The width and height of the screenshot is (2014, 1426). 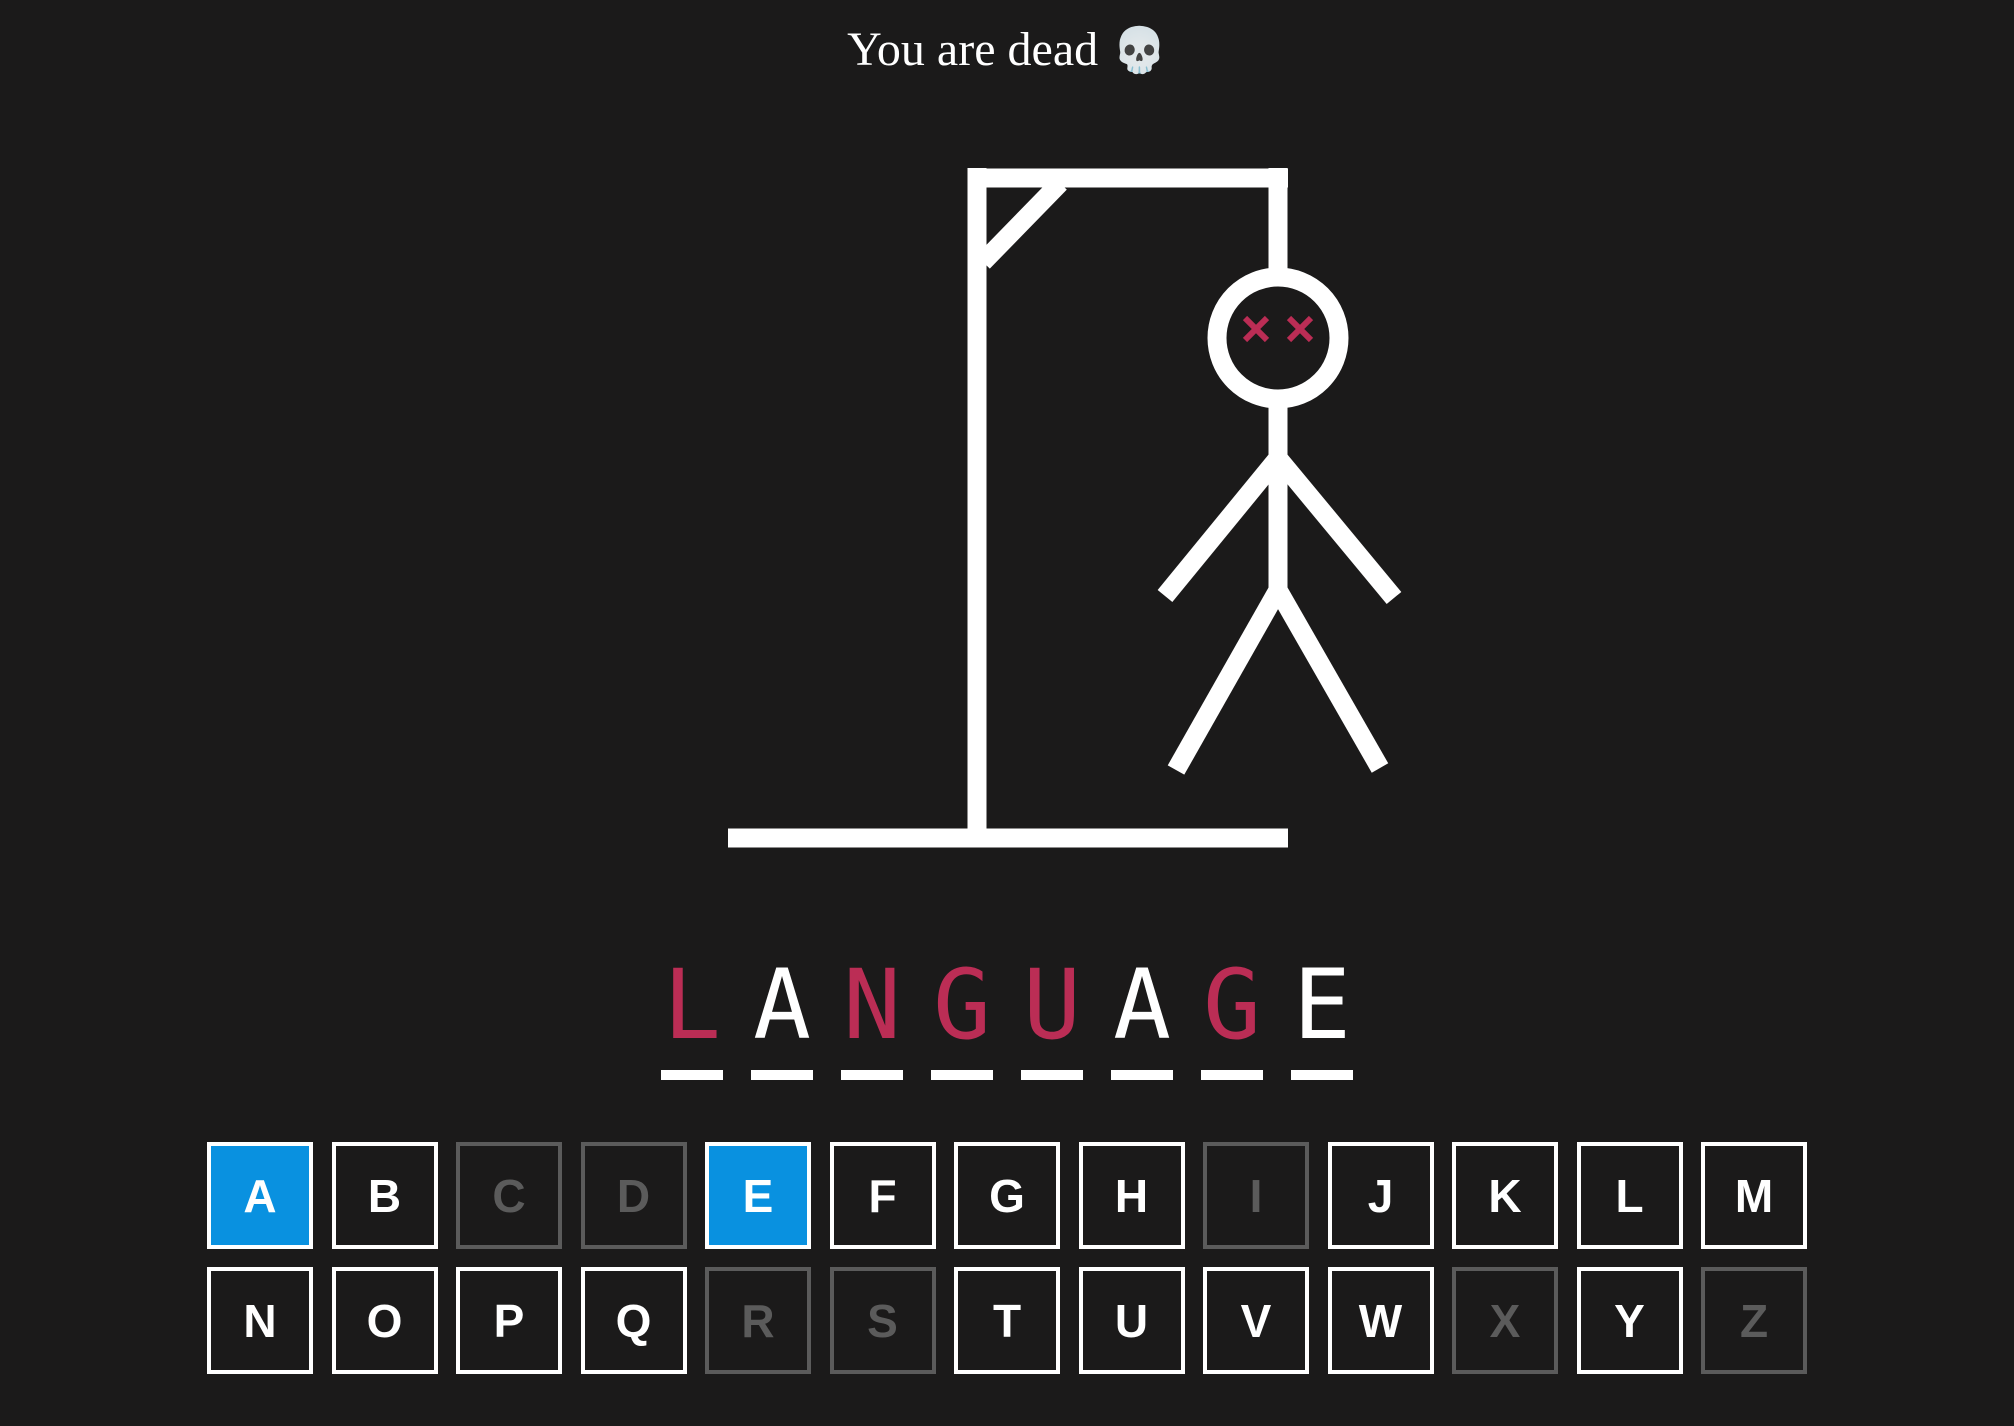 I want to click on key-c: C, so click(x=509, y=1195).